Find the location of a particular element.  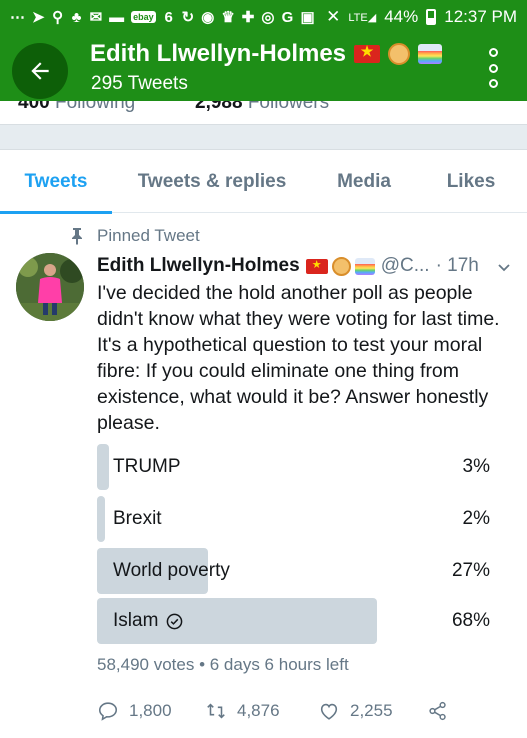

pin-icon is located at coordinates (77, 236).